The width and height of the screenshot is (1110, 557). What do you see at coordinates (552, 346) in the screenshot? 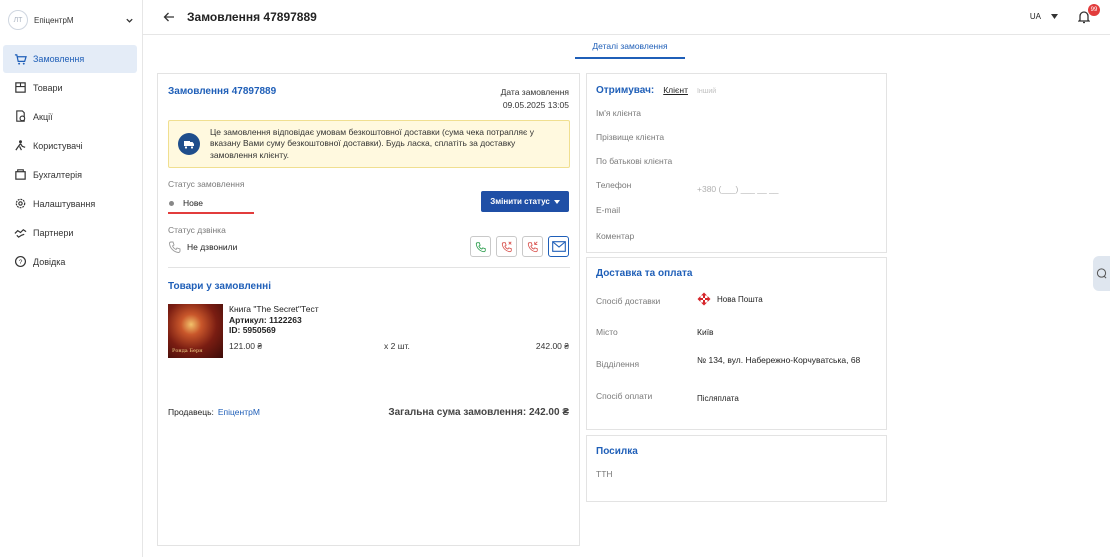
I see `product-sum: 242.00 ₴` at bounding box center [552, 346].